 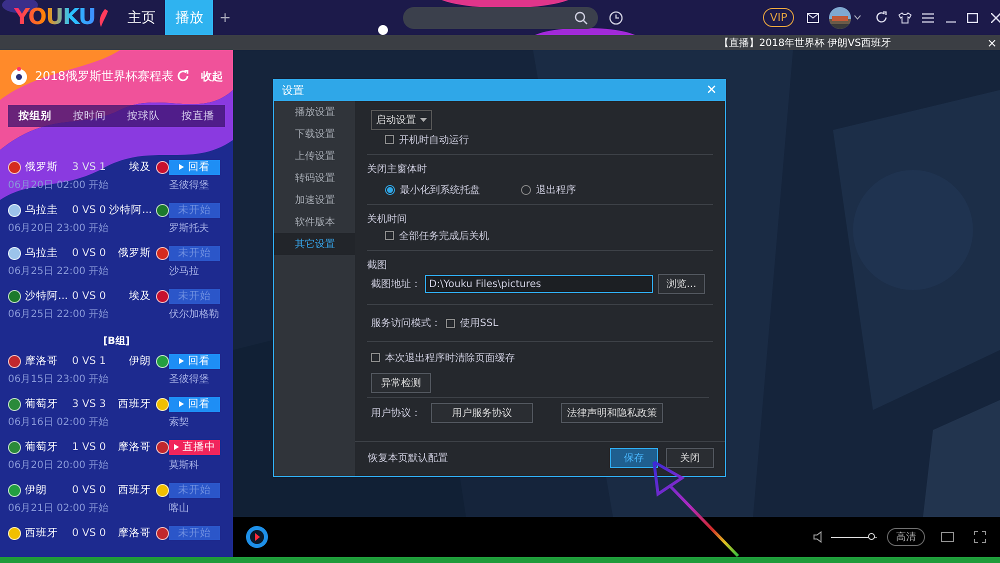 What do you see at coordinates (59, 465) in the screenshot?
I see `match-time: 06月20日 20:00 开始` at bounding box center [59, 465].